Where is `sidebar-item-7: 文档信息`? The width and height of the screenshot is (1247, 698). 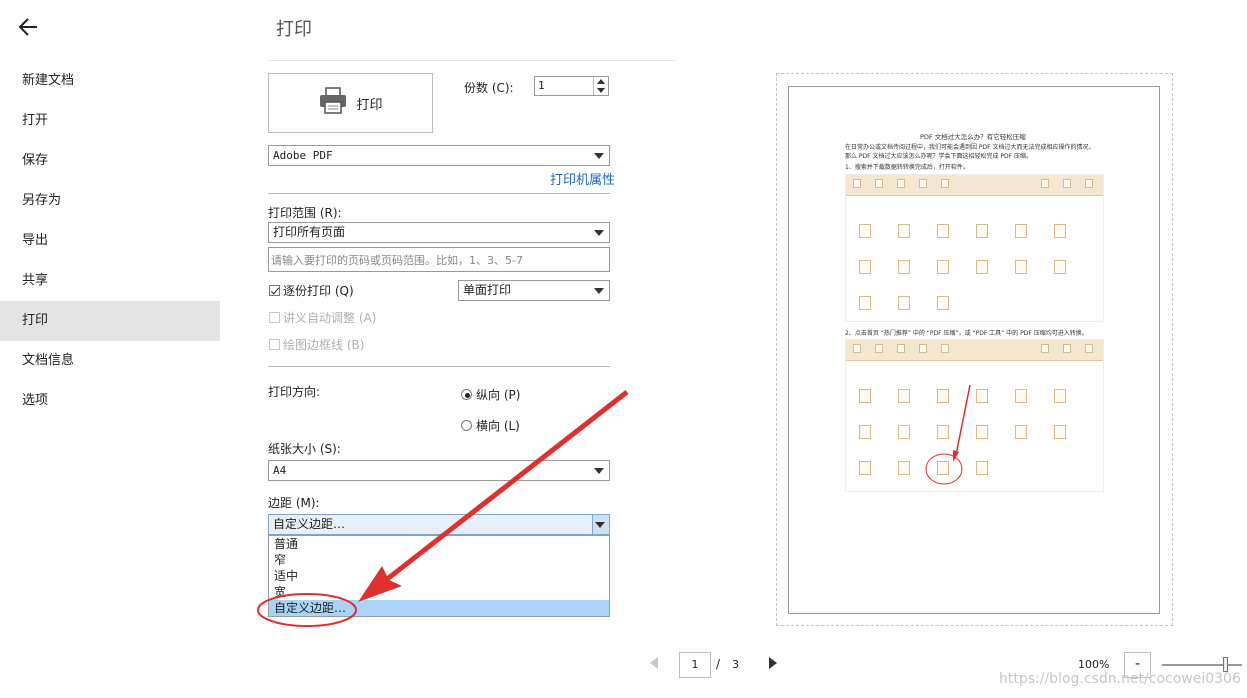 sidebar-item-7: 文档信息 is located at coordinates (110, 361).